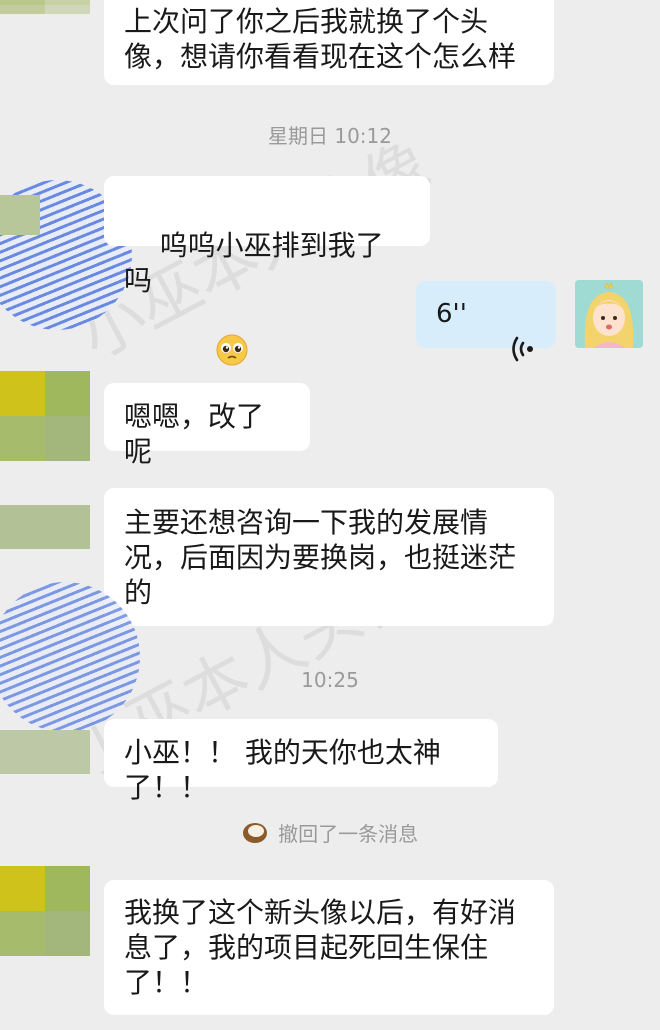  What do you see at coordinates (301, 761) in the screenshot?
I see `message-bubble: 小巫！！ 我的天你也太神了！！` at bounding box center [301, 761].